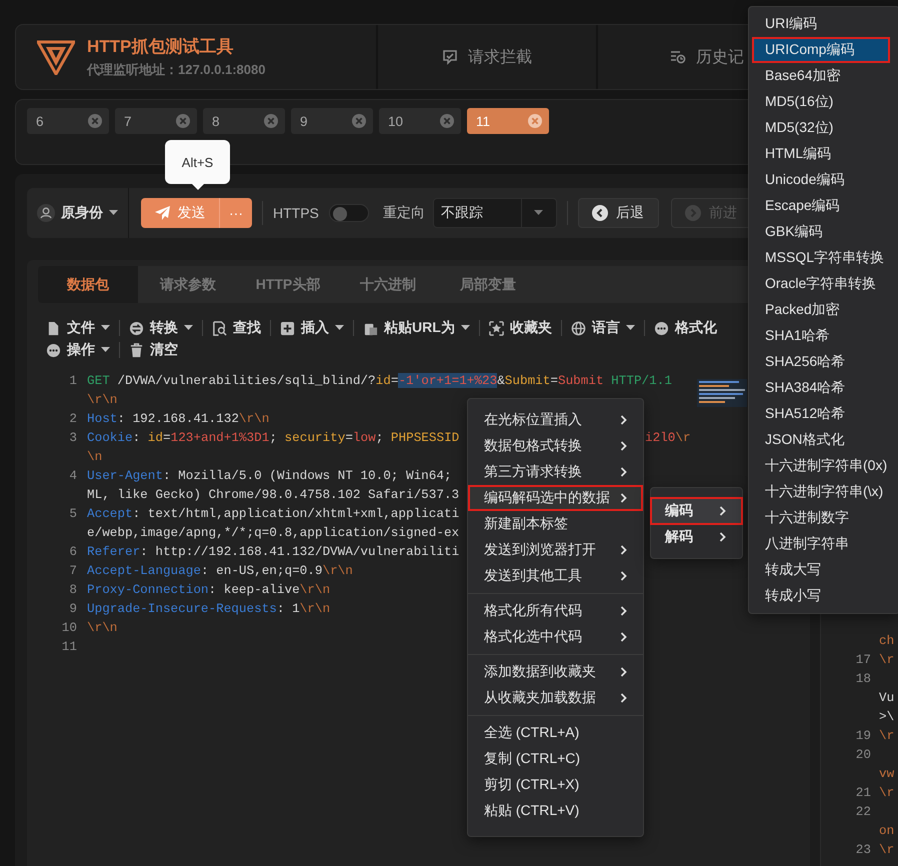 This screenshot has width=898, height=866. I want to click on line-number: 8, so click(72, 590).